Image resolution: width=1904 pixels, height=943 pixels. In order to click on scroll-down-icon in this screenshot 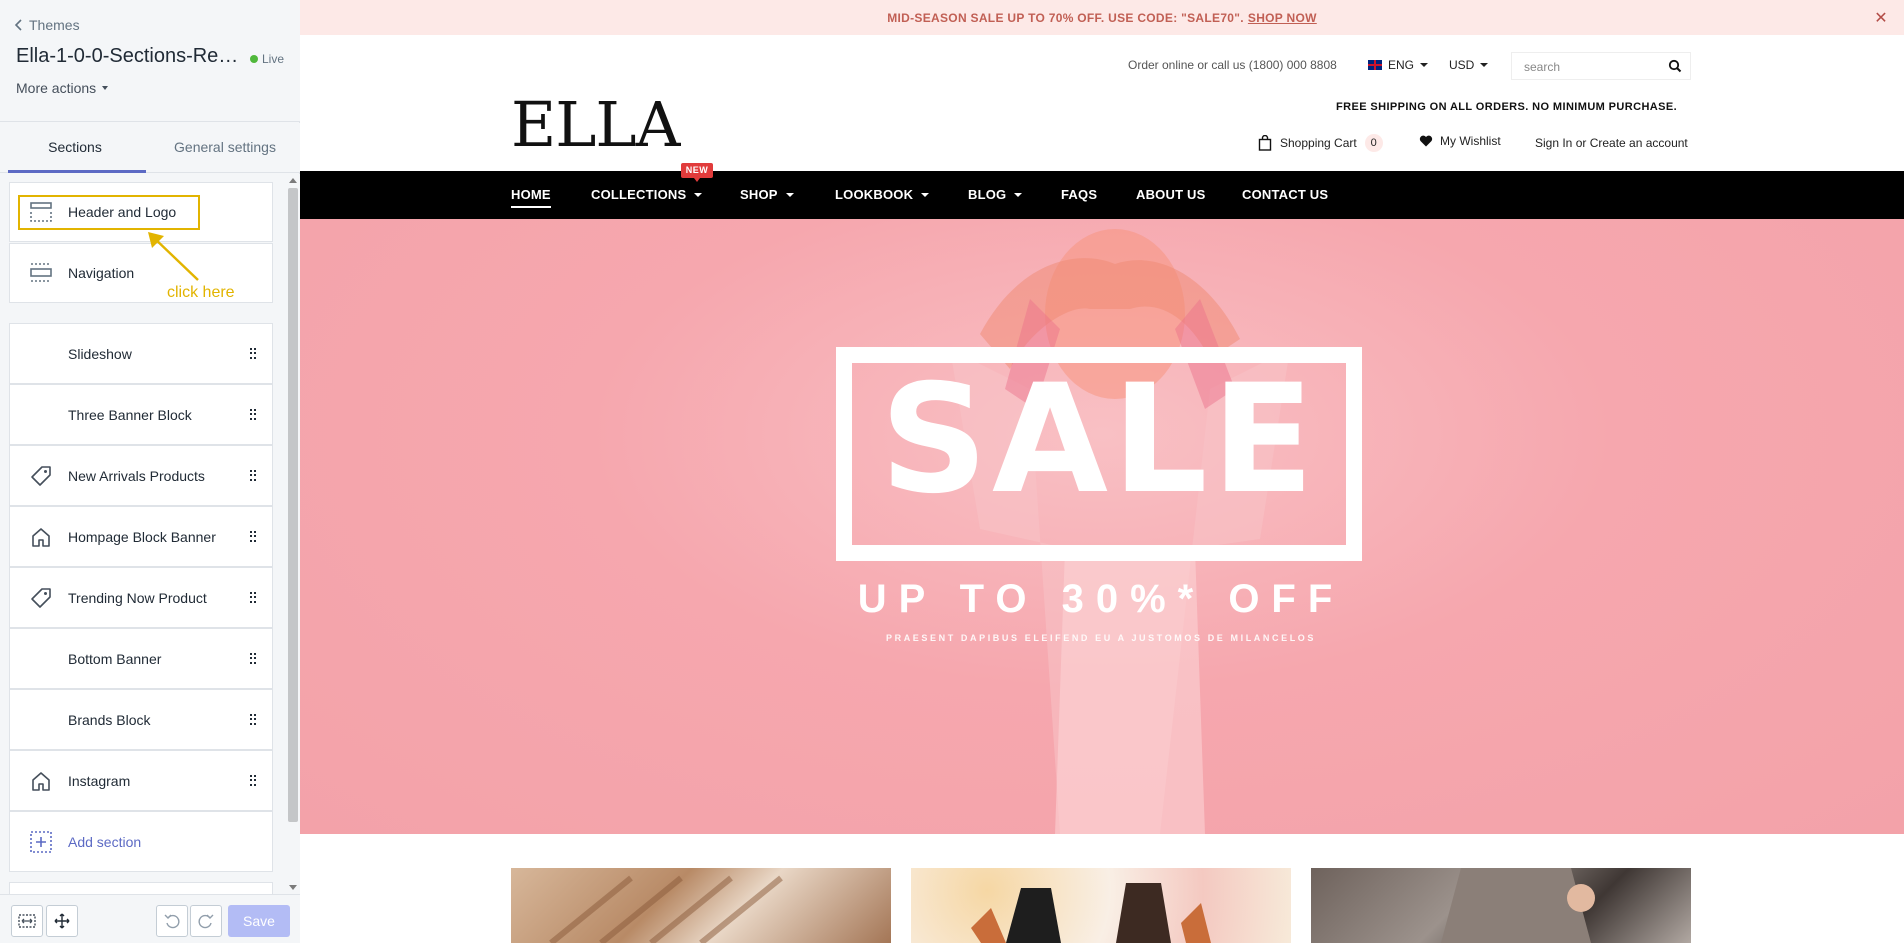, I will do `click(293, 887)`.